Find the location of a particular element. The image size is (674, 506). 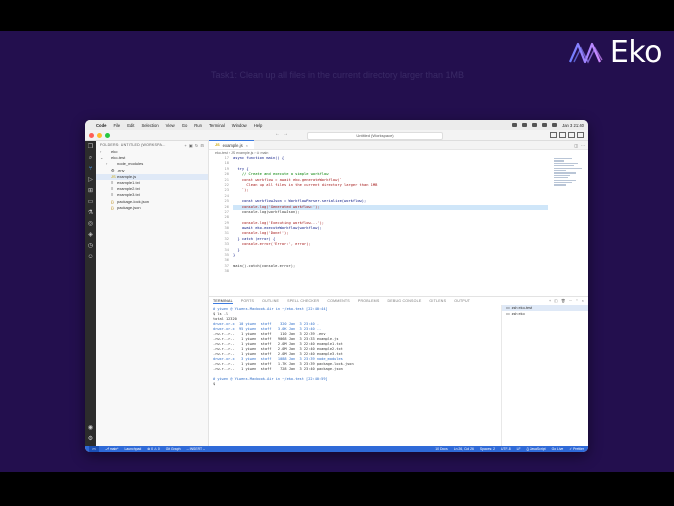

status-item: ✓ Prettier is located at coordinates (576, 449).